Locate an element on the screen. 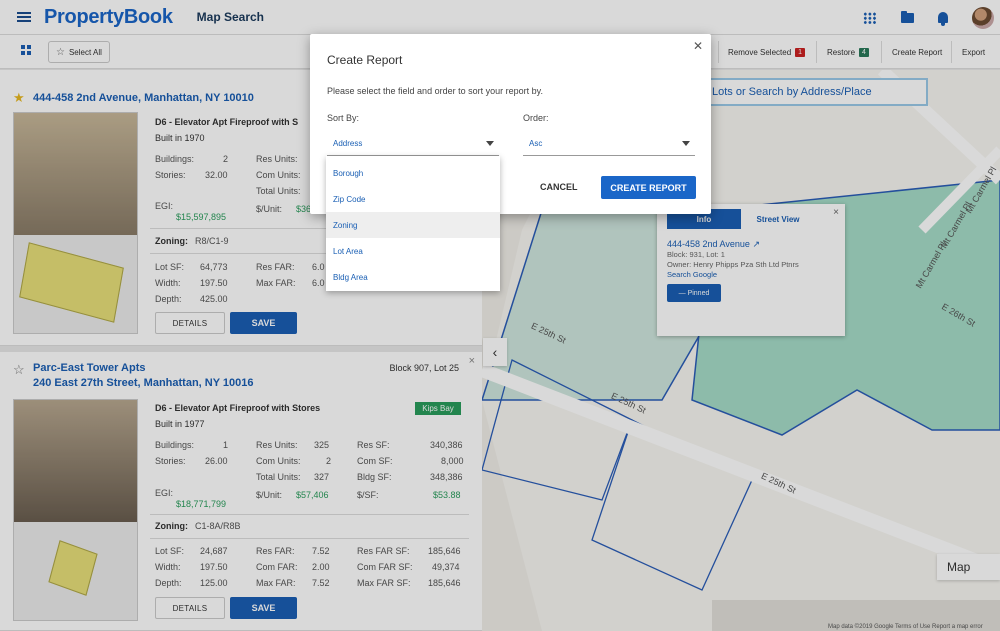  total-units-label: Total Units: is located at coordinates (278, 477).